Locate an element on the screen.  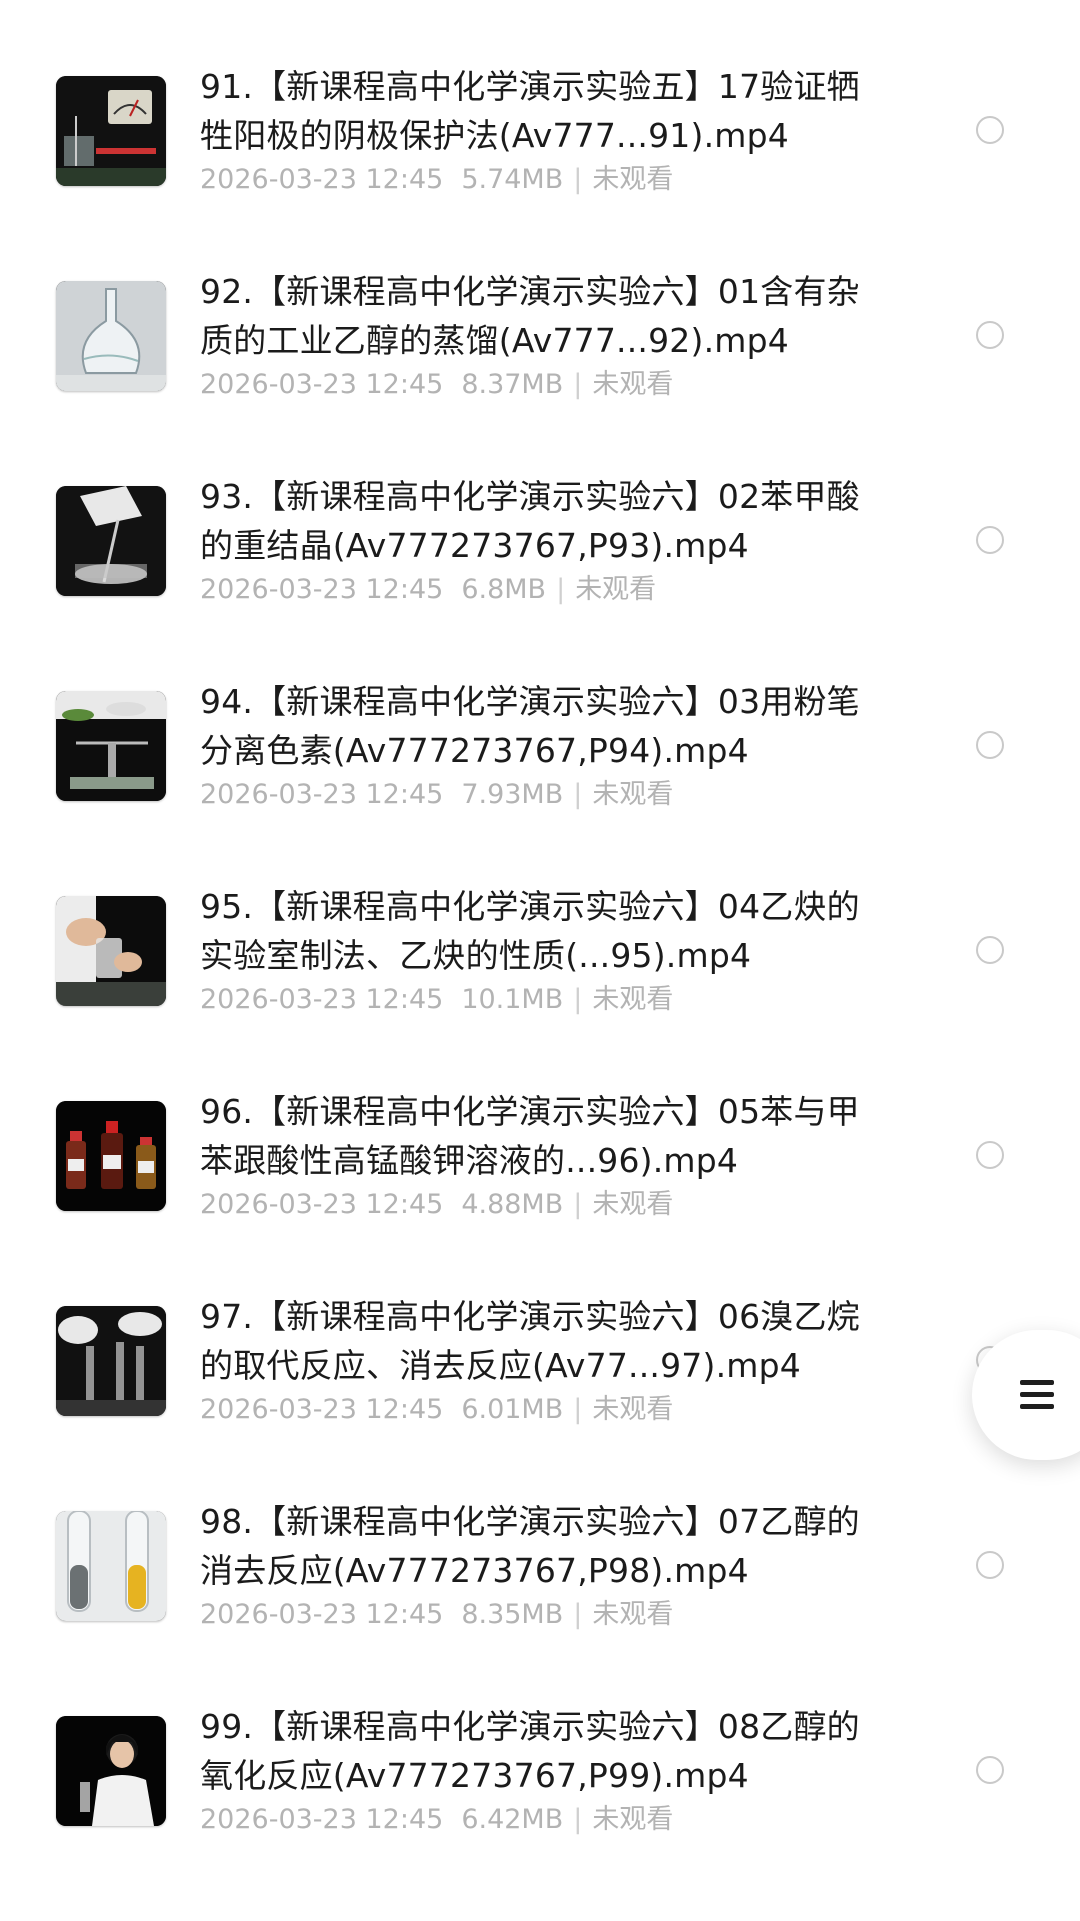
video-meta: 2026-03-23 12:45 6.42MB | 未观看 is located at coordinates (550, 1820).